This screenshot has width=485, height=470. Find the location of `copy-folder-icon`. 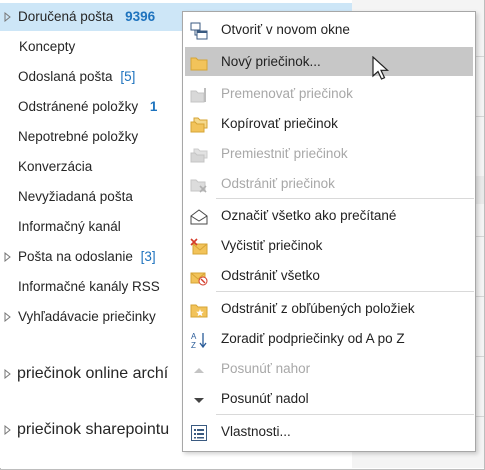

copy-folder-icon is located at coordinates (199, 124).